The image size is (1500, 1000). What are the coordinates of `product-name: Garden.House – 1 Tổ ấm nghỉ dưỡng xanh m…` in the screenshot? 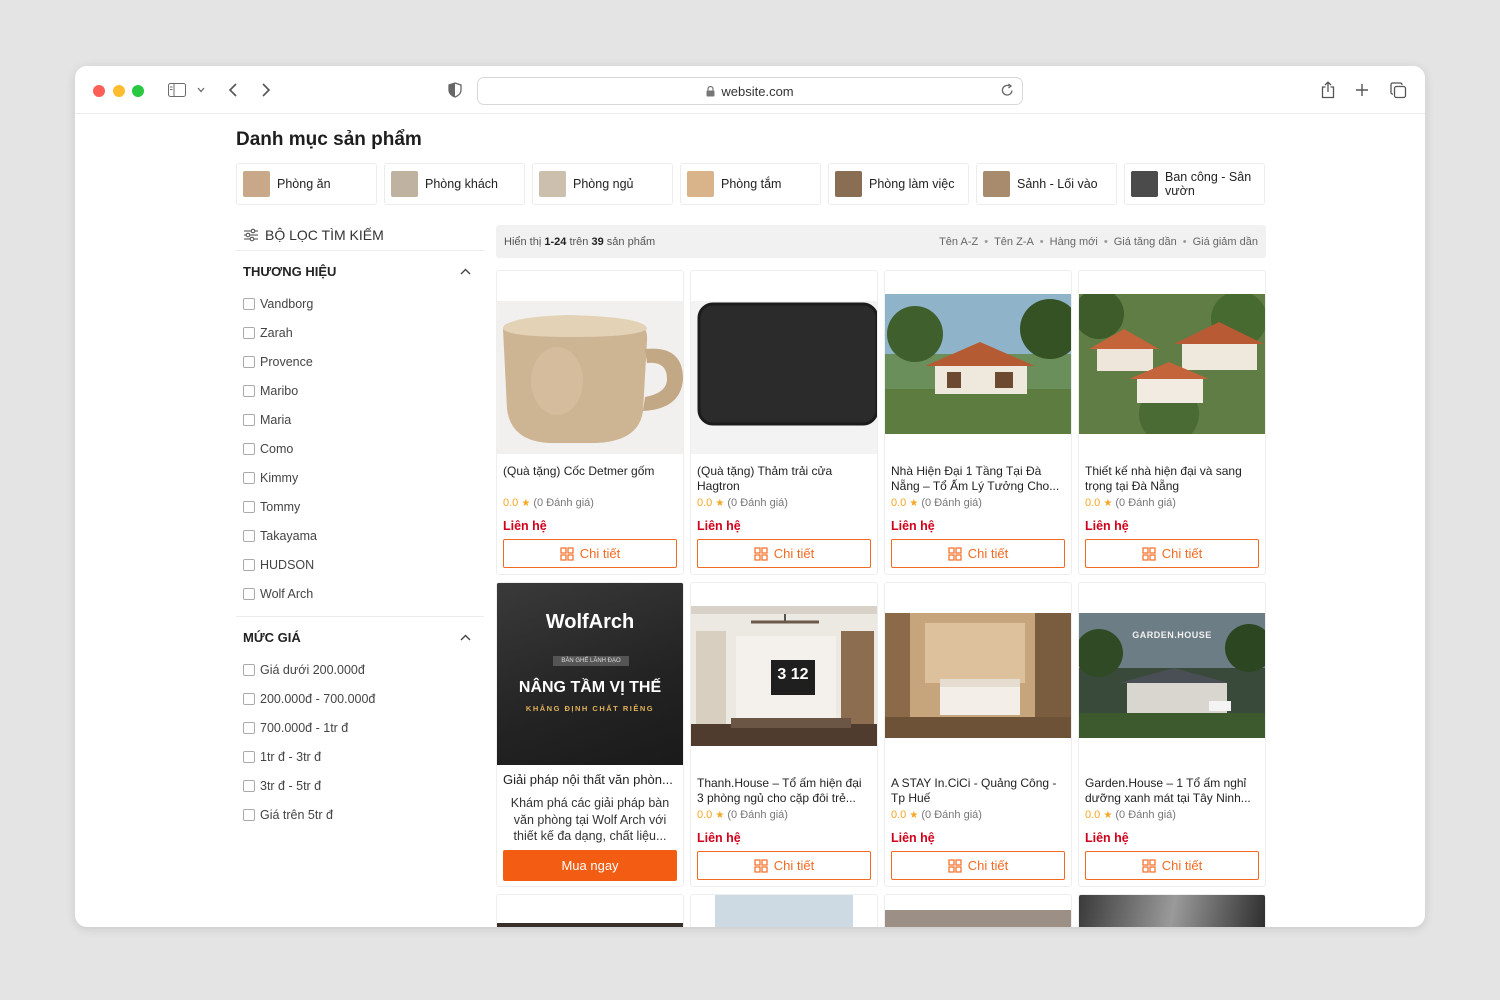 It's located at (1172, 790).